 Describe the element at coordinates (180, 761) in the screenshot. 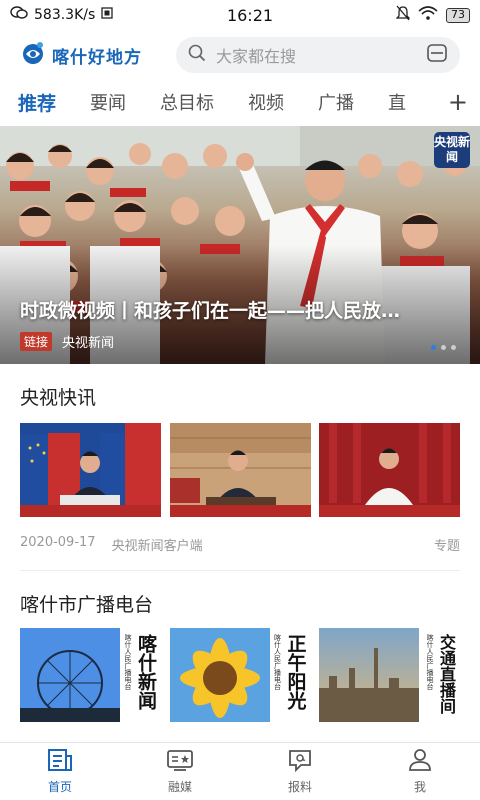

I see `media-icon` at that location.